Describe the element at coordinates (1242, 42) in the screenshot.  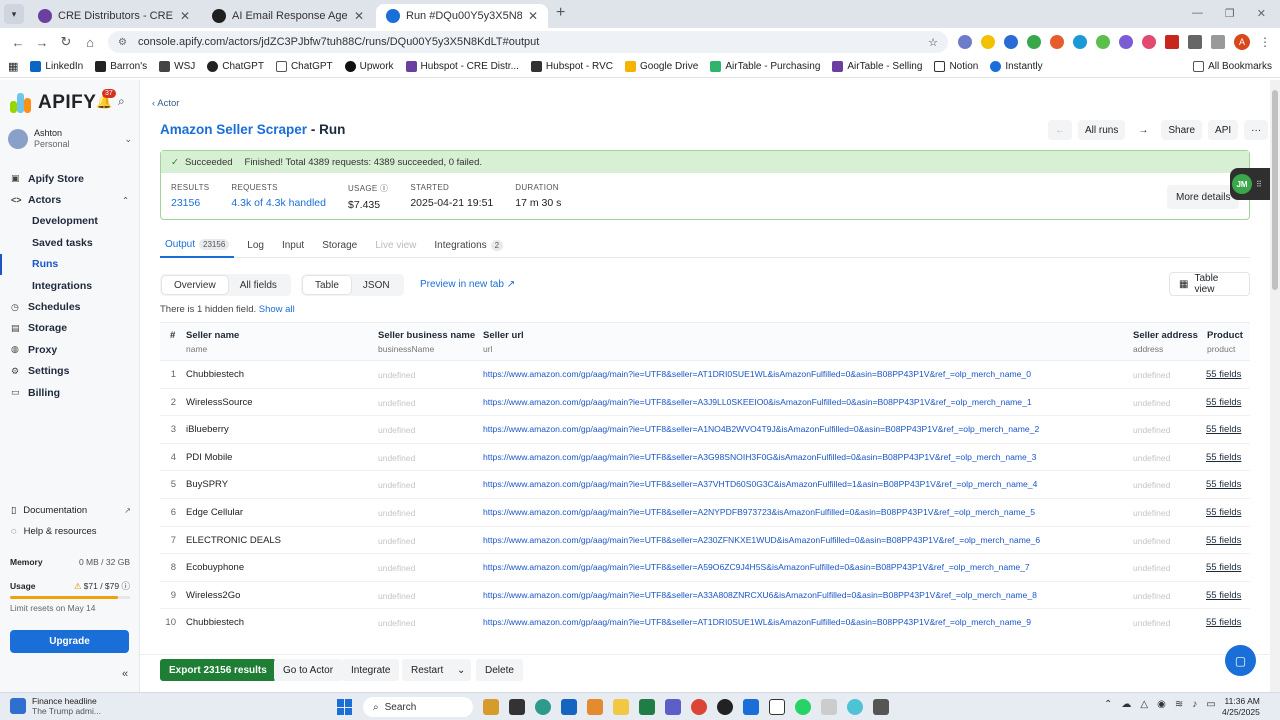
I see `profile-avatar: A` at that location.